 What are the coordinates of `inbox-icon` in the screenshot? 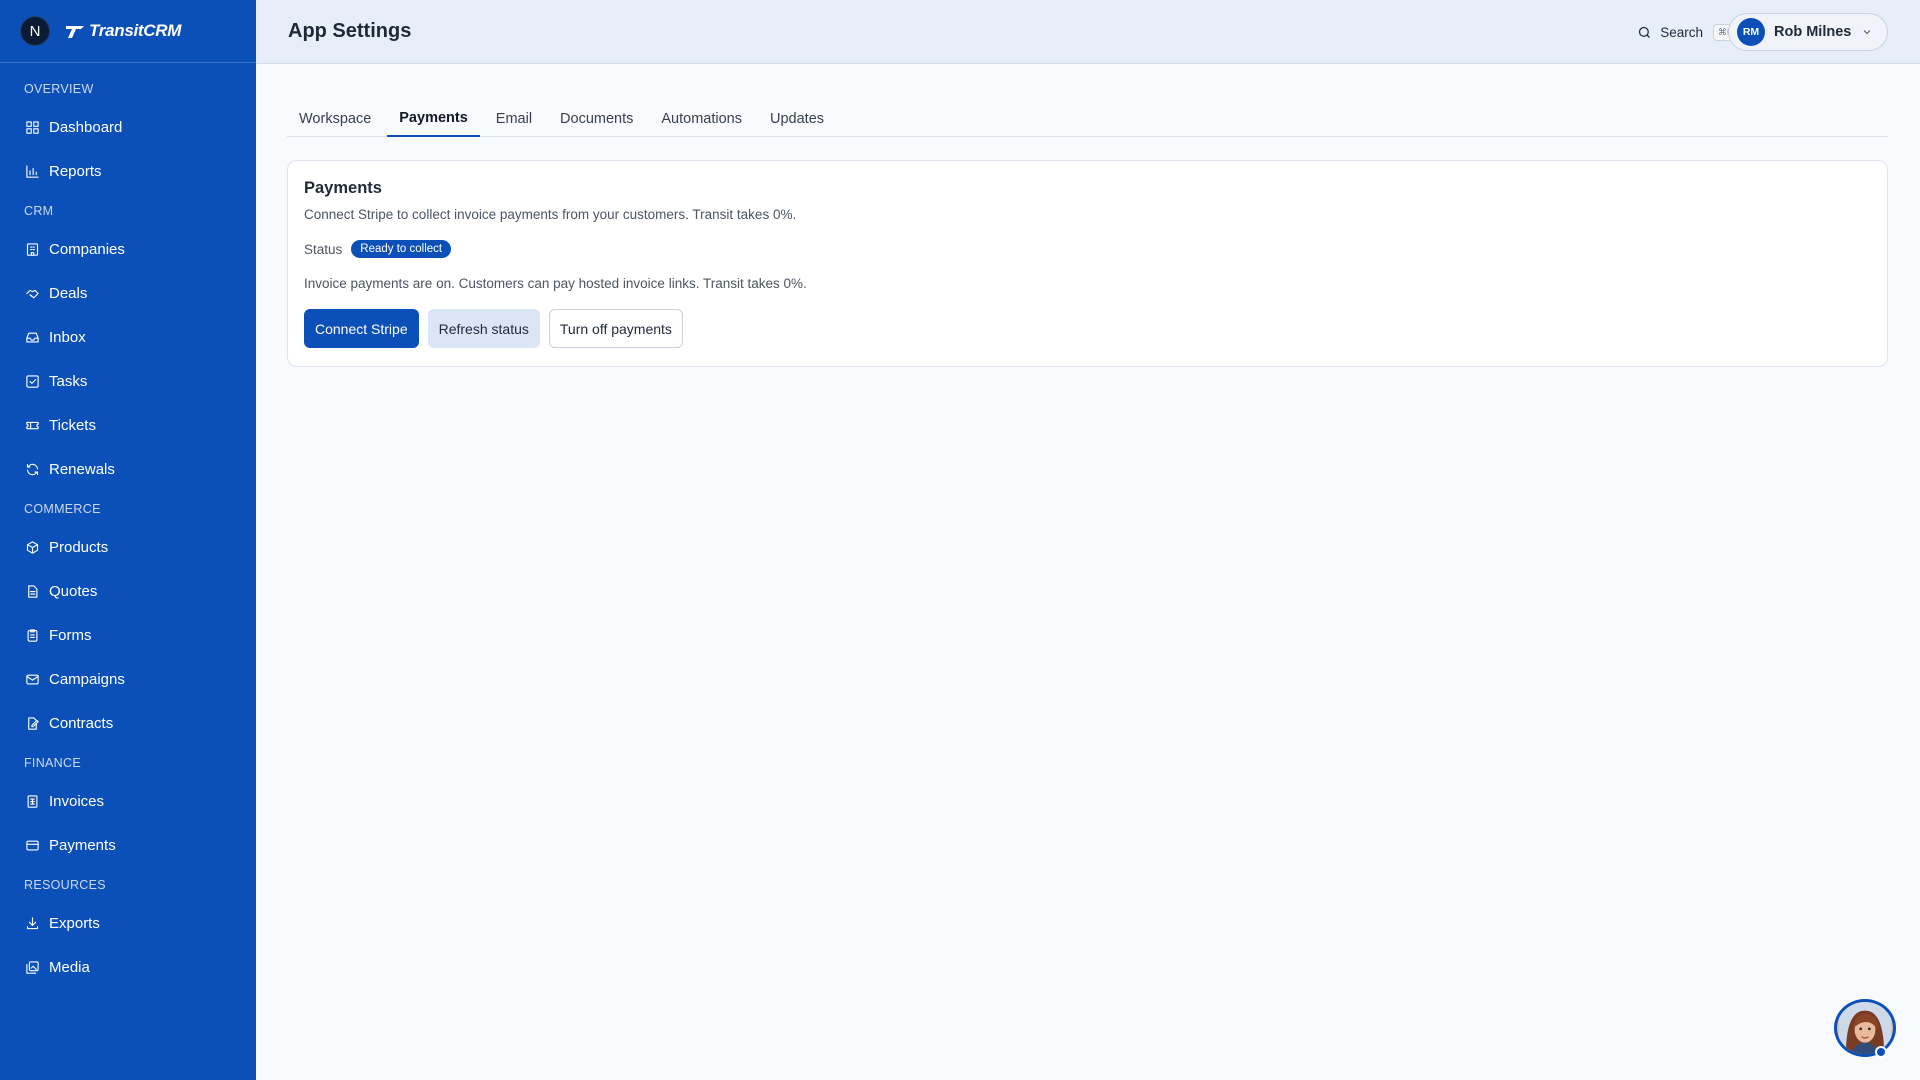 It's located at (32, 337).